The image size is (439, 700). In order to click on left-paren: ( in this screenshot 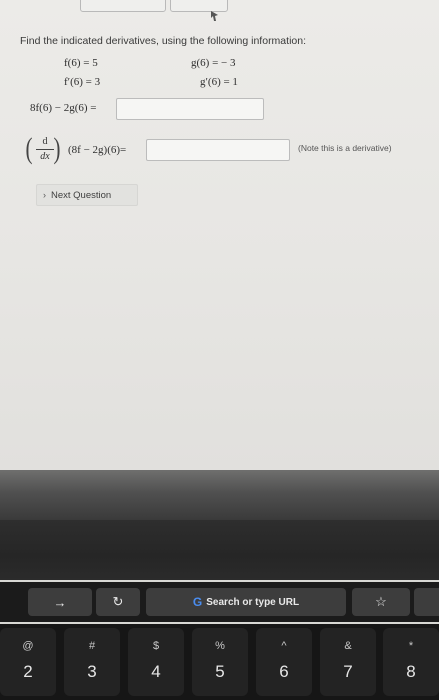, I will do `click(29, 148)`.